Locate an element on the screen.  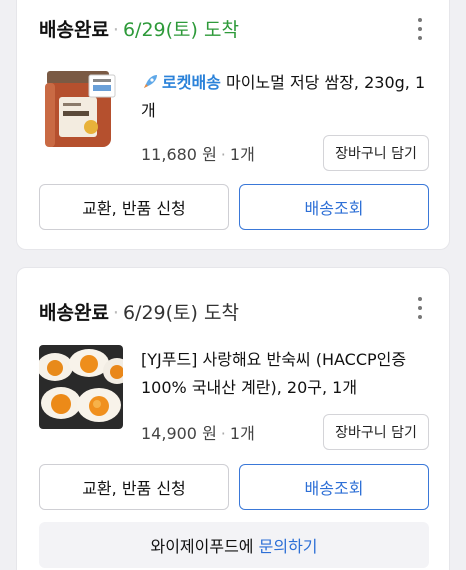
rocket-label: 로켓배송 is located at coordinates (191, 82).